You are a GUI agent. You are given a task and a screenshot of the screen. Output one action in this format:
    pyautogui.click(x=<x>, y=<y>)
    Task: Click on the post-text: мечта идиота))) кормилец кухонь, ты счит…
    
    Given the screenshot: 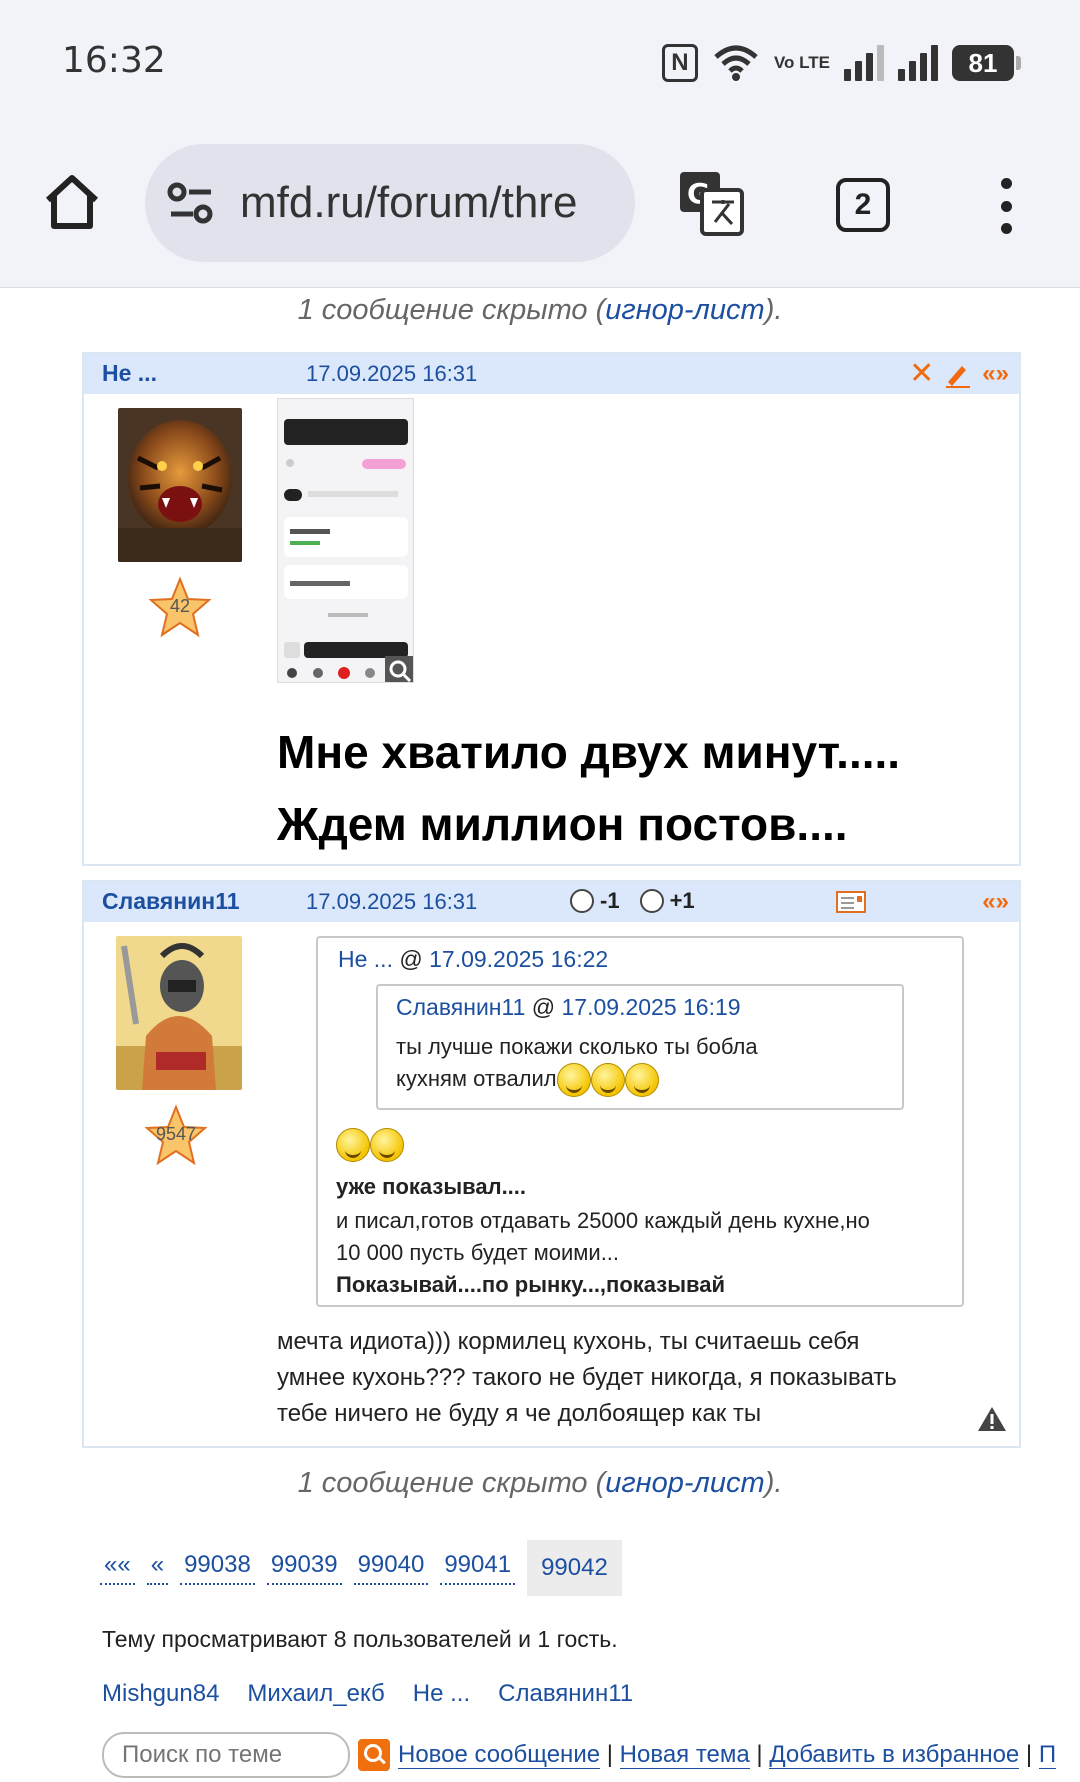 What is the action you would take?
    pyautogui.click(x=587, y=1377)
    